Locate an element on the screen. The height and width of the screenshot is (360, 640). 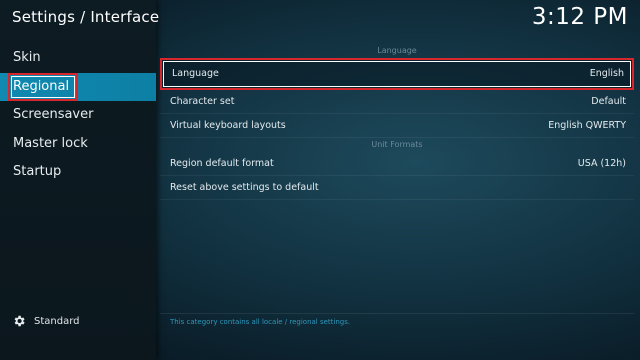
setting-label: Virtual keyboard layouts is located at coordinates (228, 125).